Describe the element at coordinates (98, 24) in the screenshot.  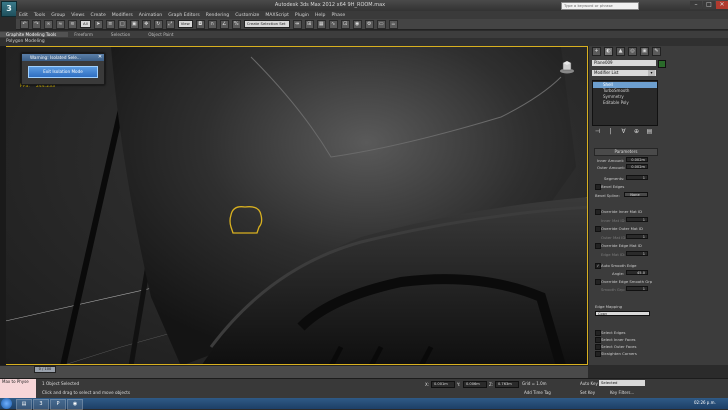
I see `select-icon: ➤` at that location.